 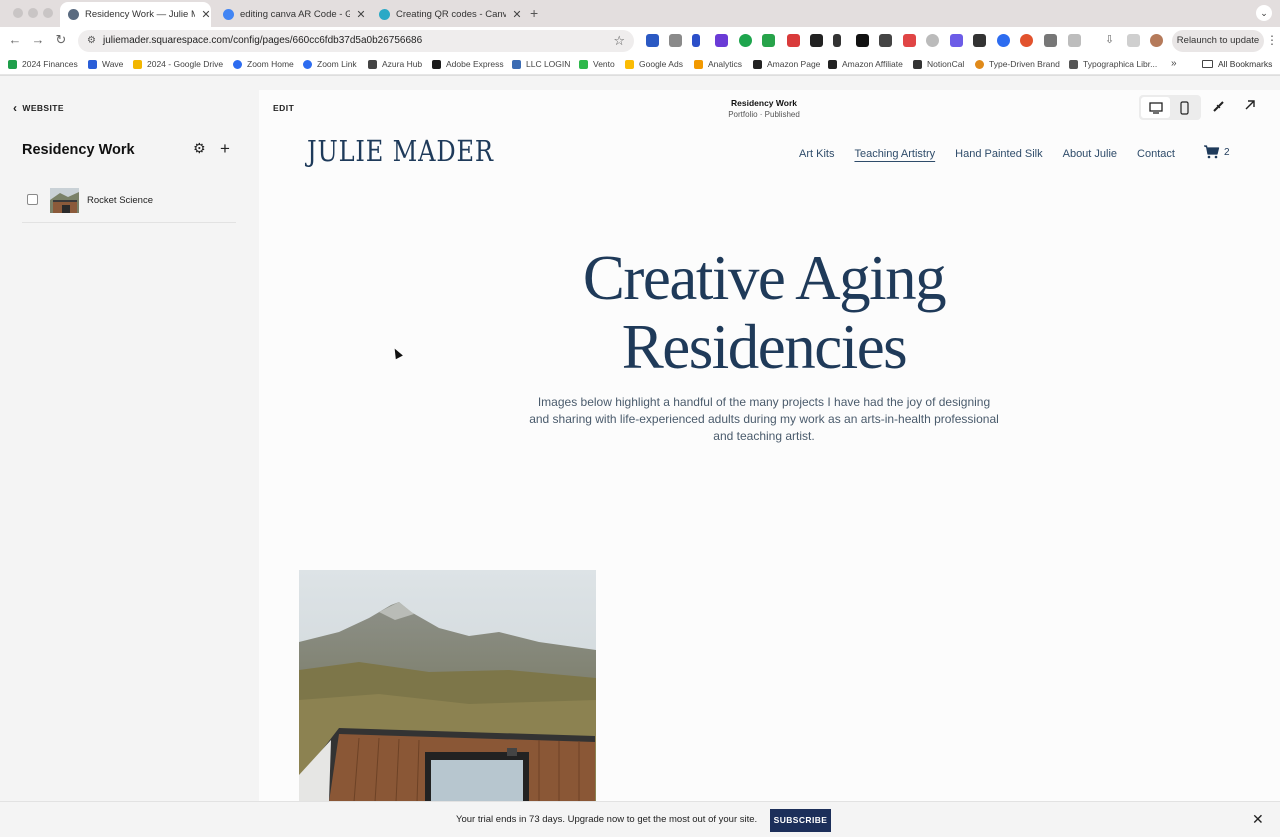 I want to click on camera-extension-icon, so click(x=675, y=40).